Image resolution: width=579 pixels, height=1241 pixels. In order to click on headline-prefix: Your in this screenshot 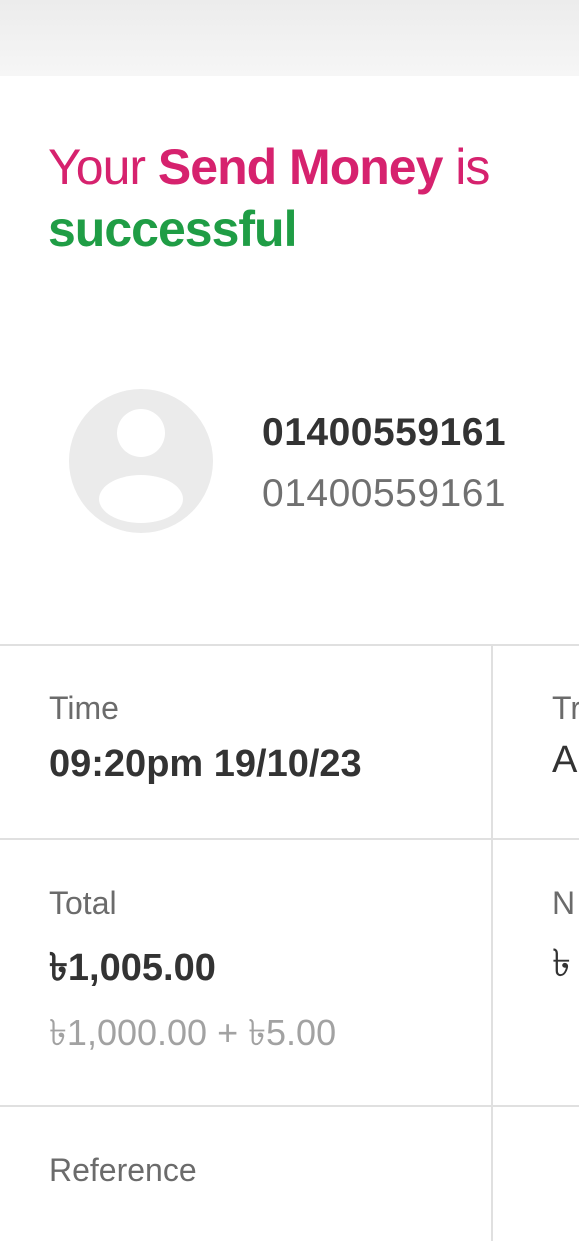, I will do `click(103, 167)`.